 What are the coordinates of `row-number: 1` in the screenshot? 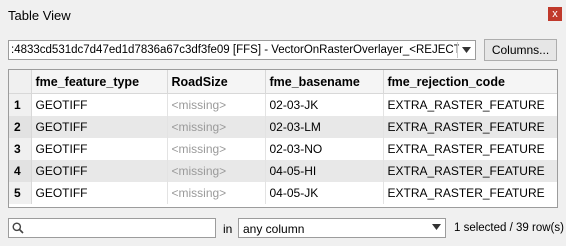 It's located at (20, 104).